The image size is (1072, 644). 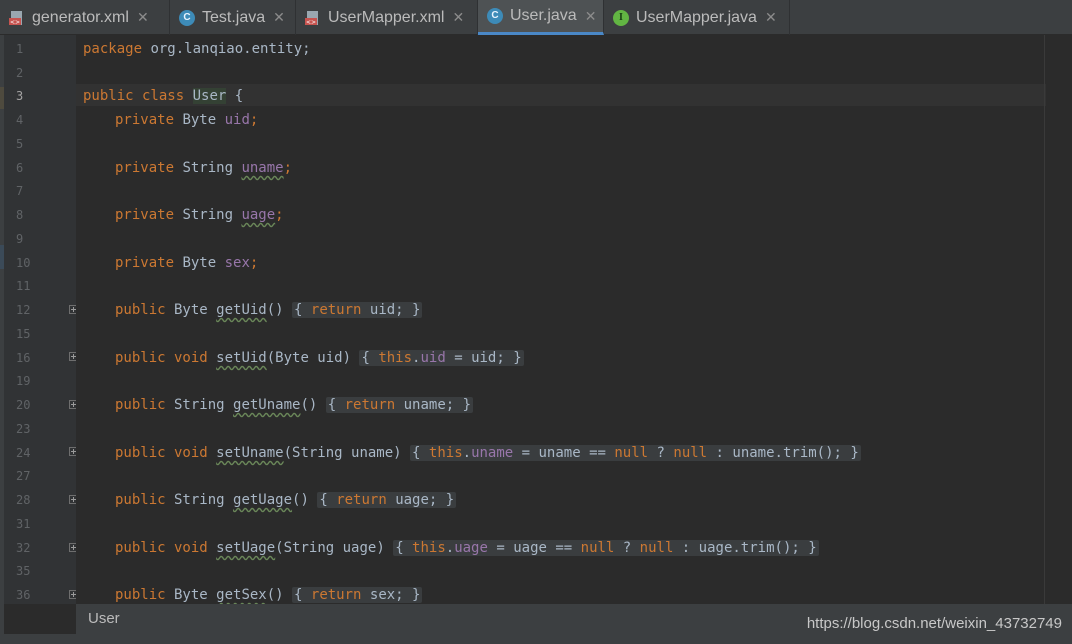 What do you see at coordinates (241, 310) in the screenshot?
I see `method-name: getUid` at bounding box center [241, 310].